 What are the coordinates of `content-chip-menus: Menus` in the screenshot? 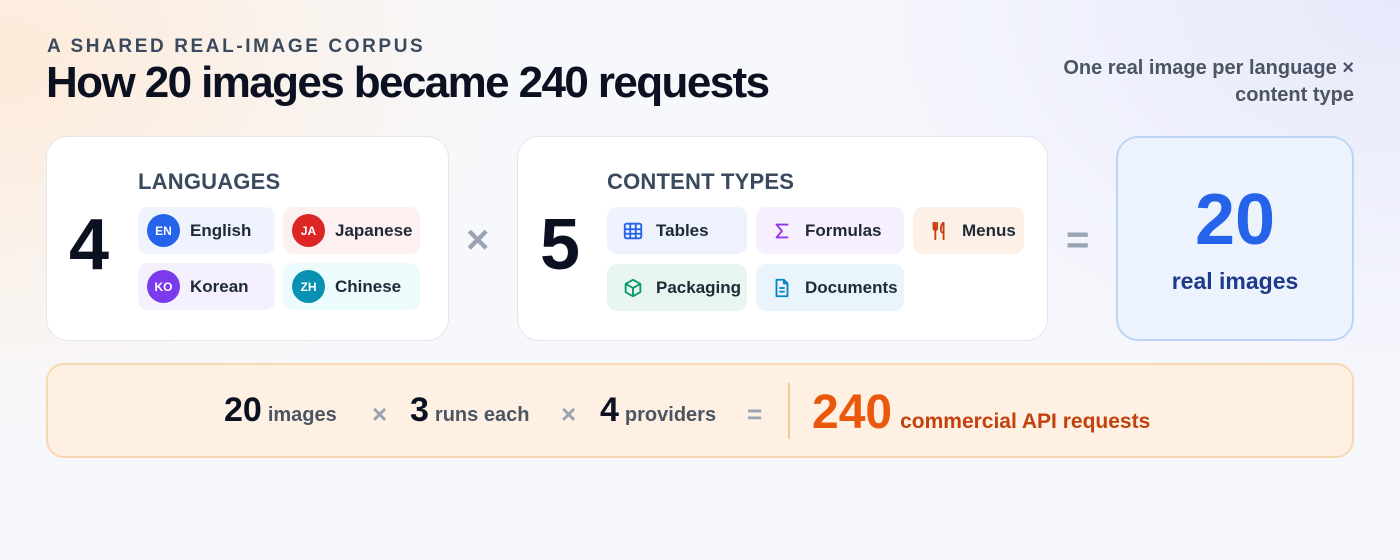 It's located at (968, 230).